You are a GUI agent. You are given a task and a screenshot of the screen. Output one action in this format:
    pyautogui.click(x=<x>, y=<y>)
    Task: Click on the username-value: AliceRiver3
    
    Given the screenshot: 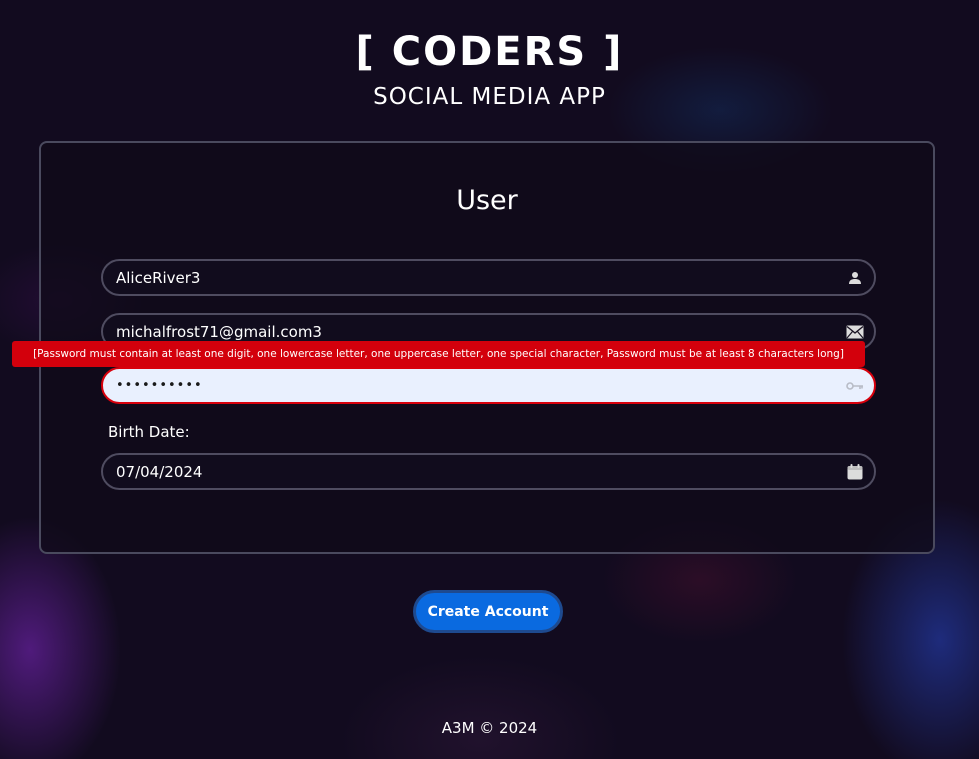 What is the action you would take?
    pyautogui.click(x=158, y=277)
    